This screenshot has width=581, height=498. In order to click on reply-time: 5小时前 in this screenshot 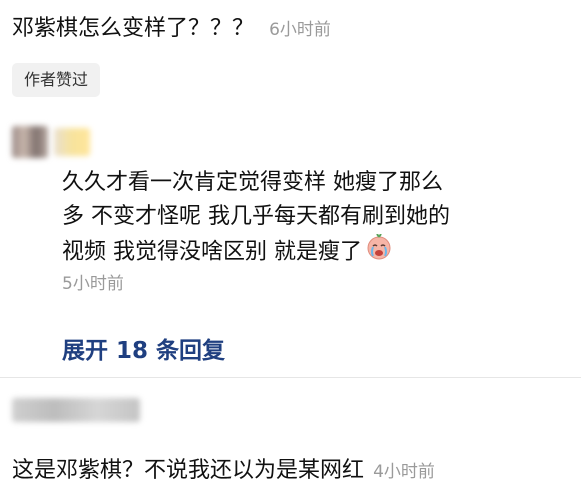, I will do `click(93, 284)`.